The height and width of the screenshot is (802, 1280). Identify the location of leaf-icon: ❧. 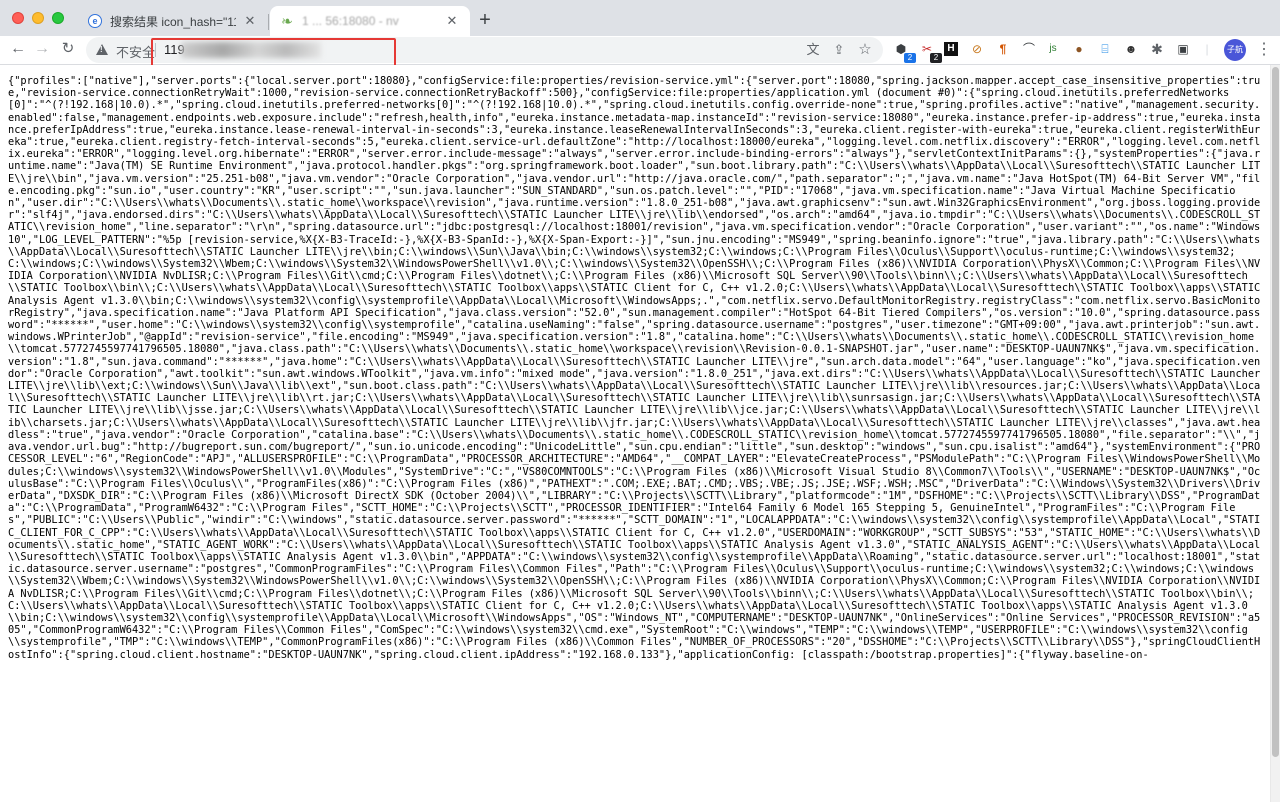
(287, 21).